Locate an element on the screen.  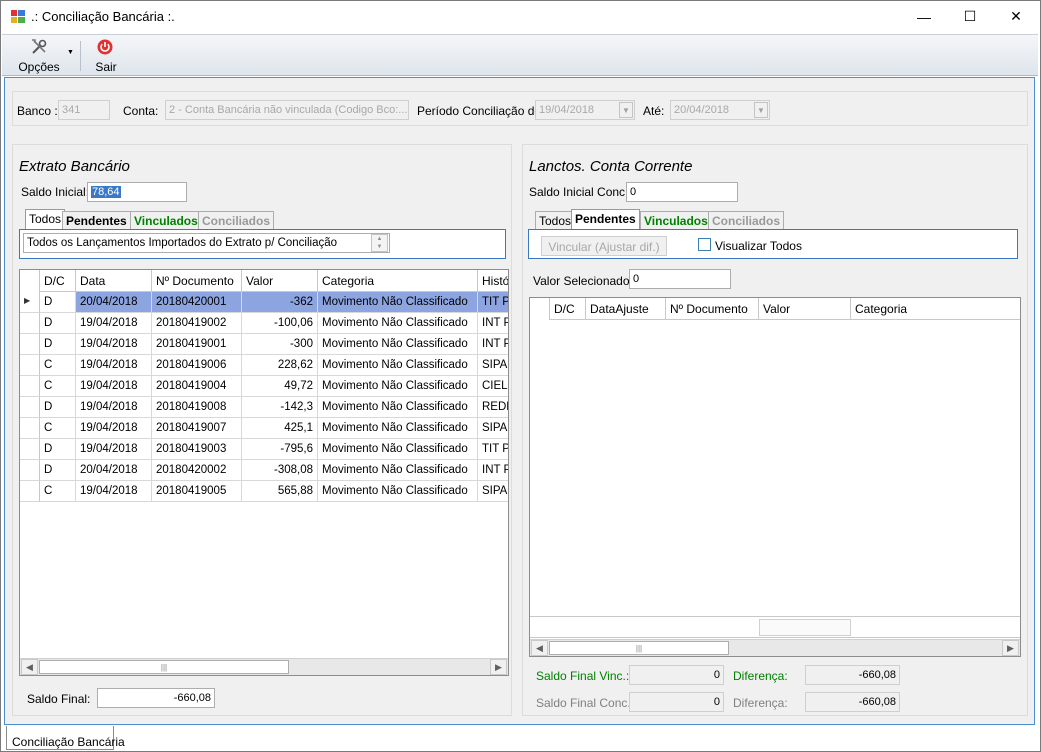
extrato-column-header: Nº Documento is located at coordinates (197, 281).